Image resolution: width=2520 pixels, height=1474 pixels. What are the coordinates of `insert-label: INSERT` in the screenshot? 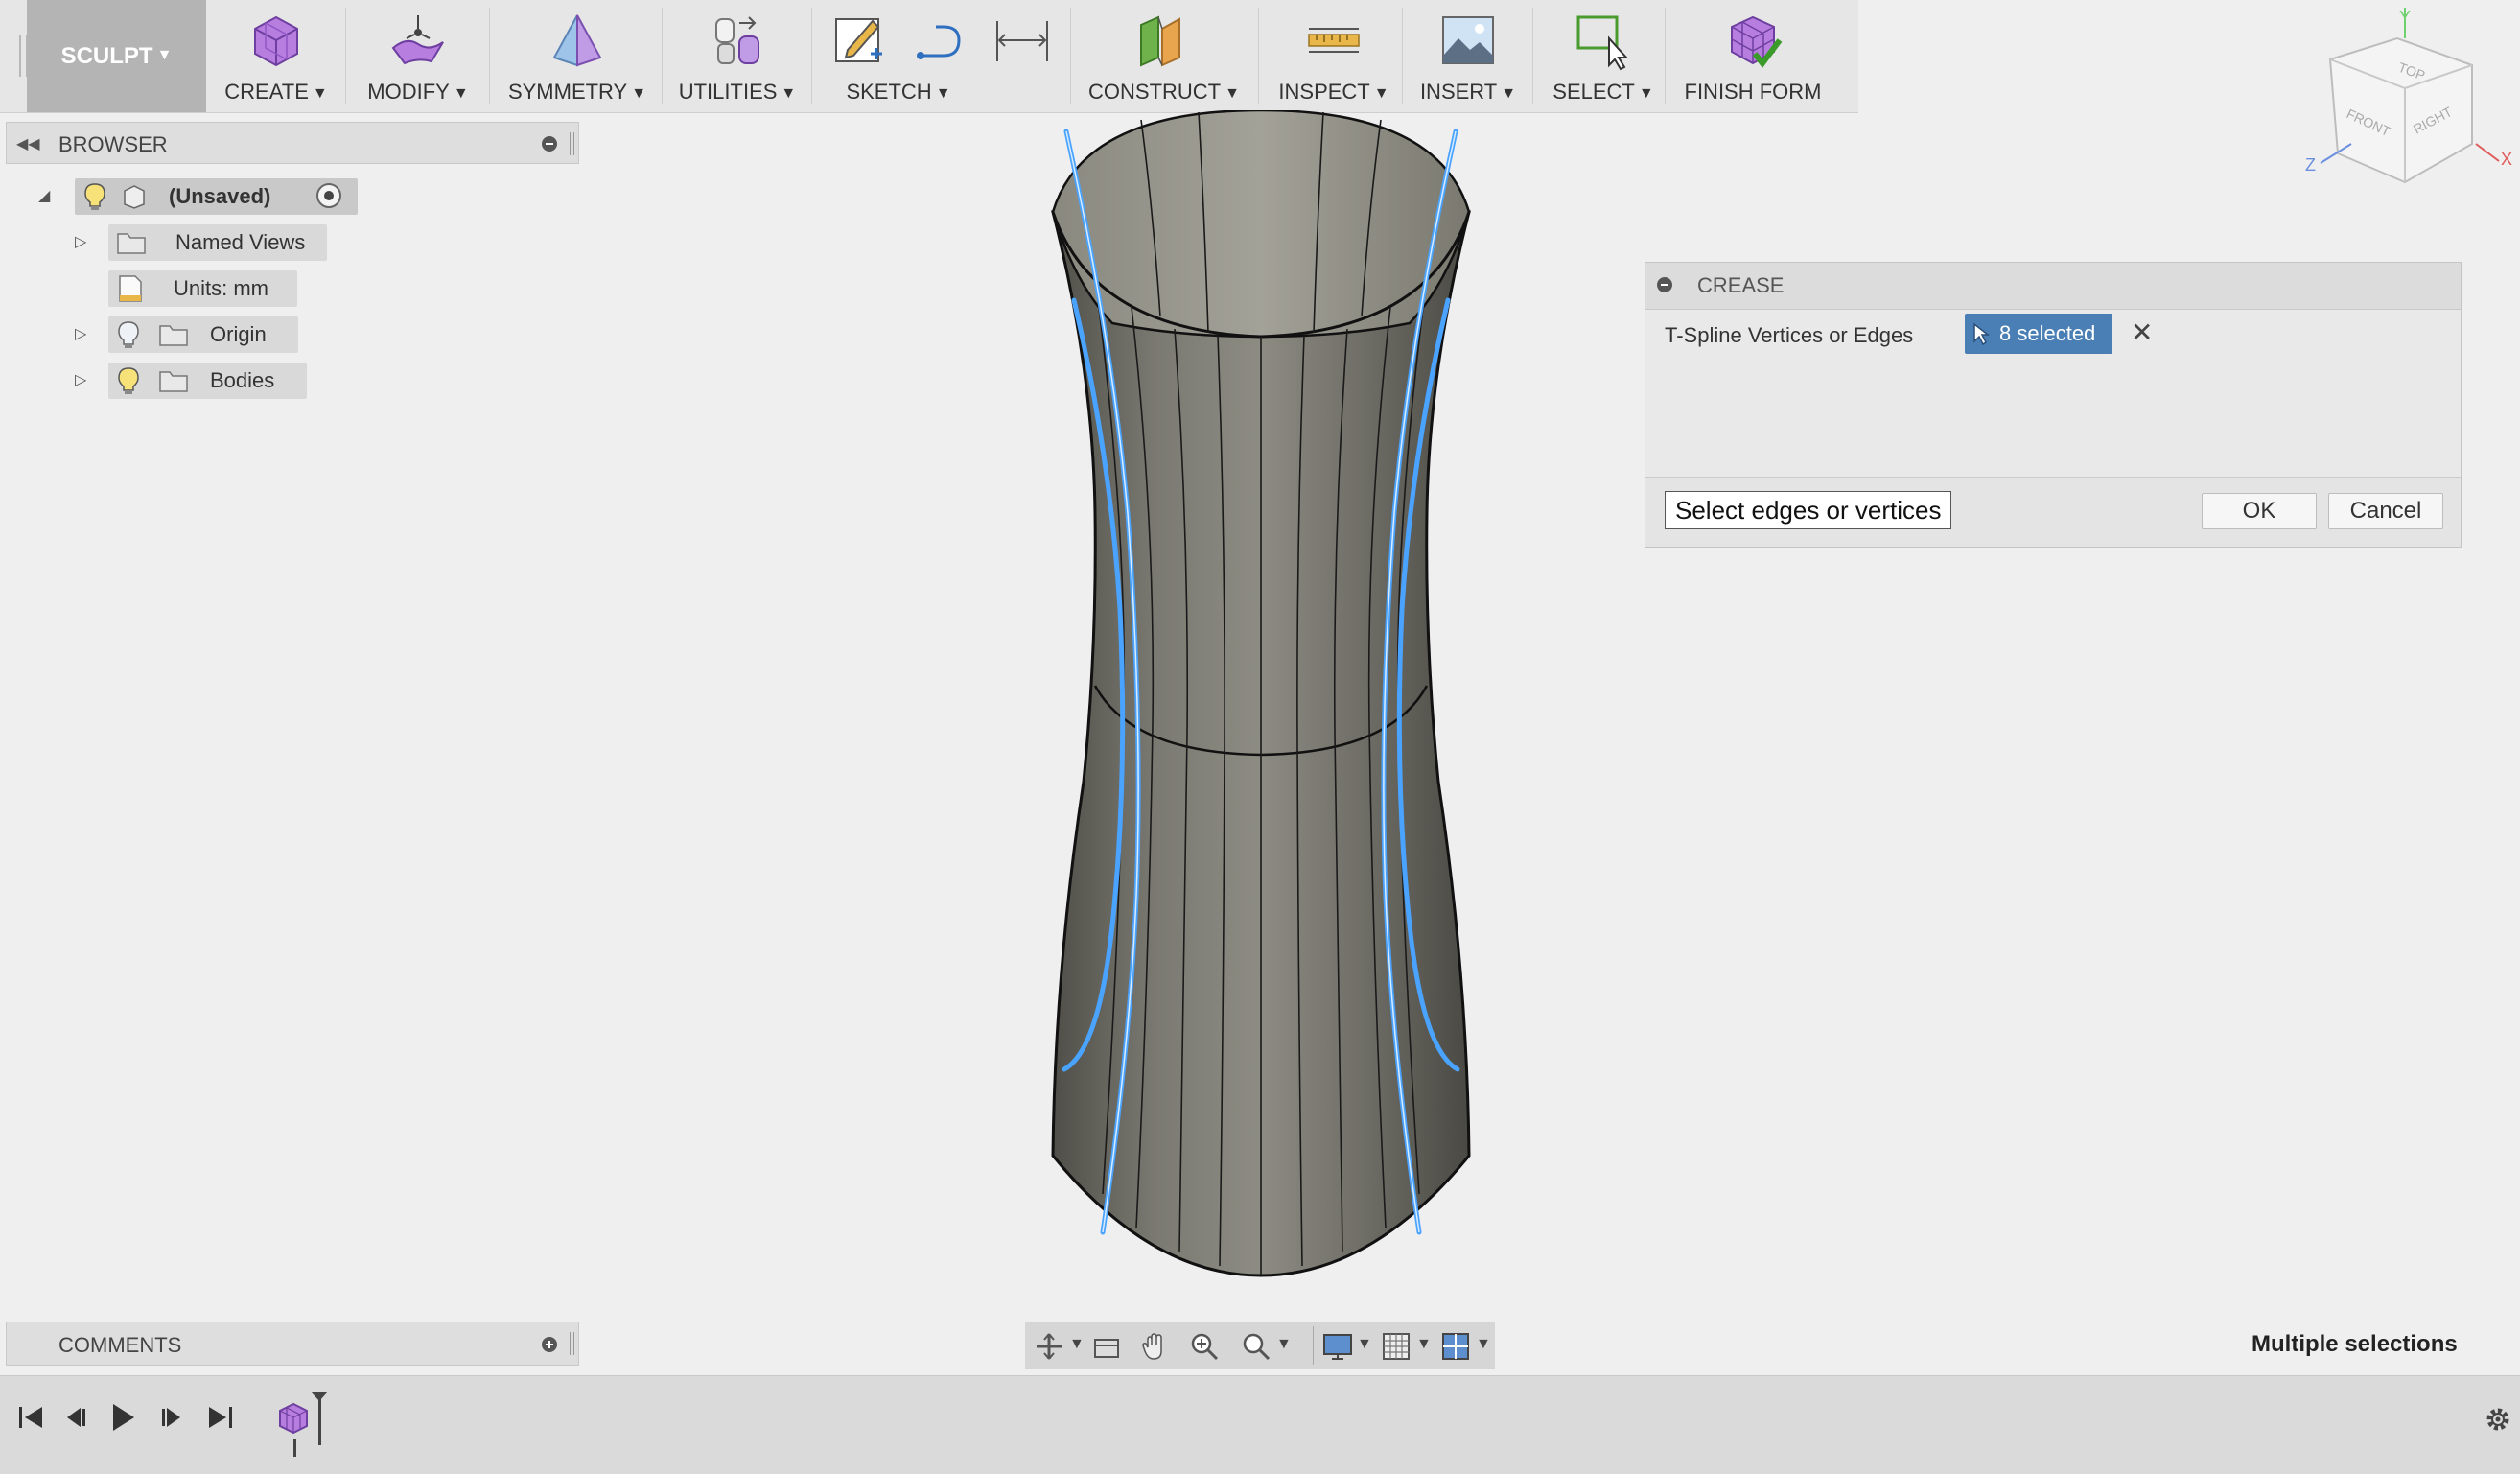 It's located at (1458, 92).